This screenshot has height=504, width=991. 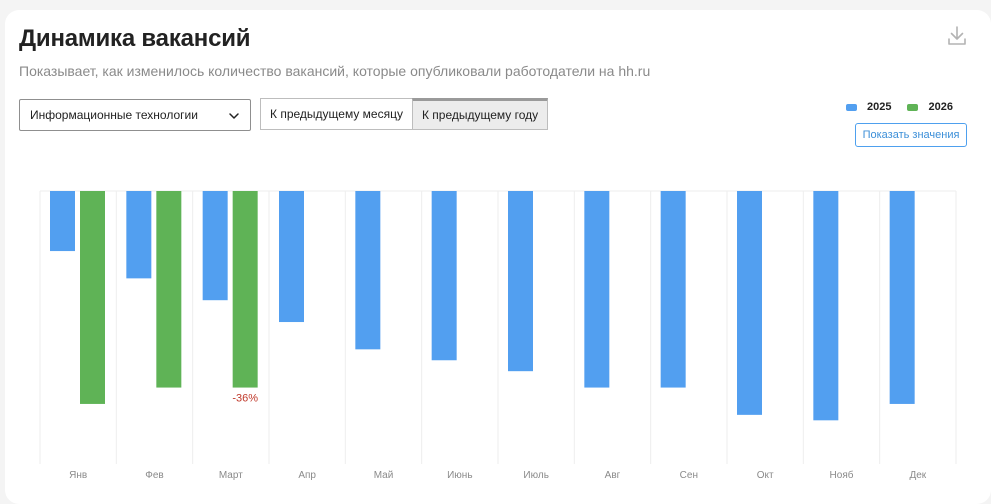 I want to click on bar-2025-Окт, so click(x=749, y=303).